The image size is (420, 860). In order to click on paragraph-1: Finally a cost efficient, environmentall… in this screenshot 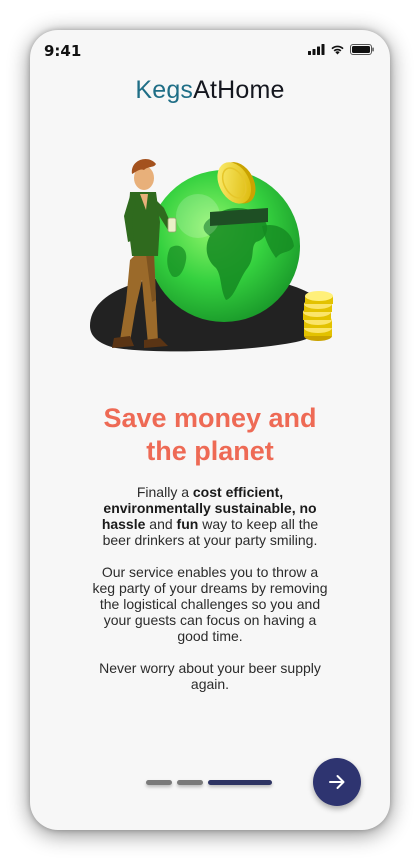, I will do `click(210, 516)`.